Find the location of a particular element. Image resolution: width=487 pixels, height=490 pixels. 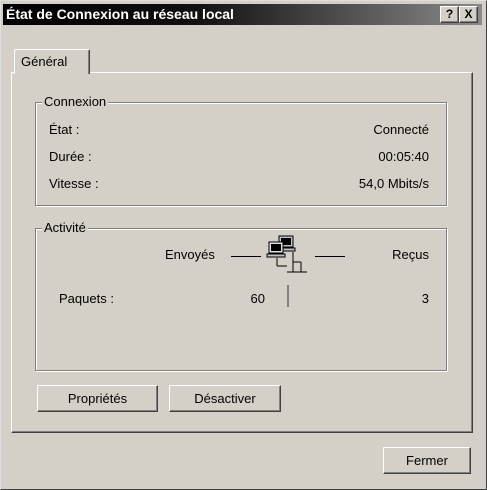

close-icon: X is located at coordinates (468, 14).